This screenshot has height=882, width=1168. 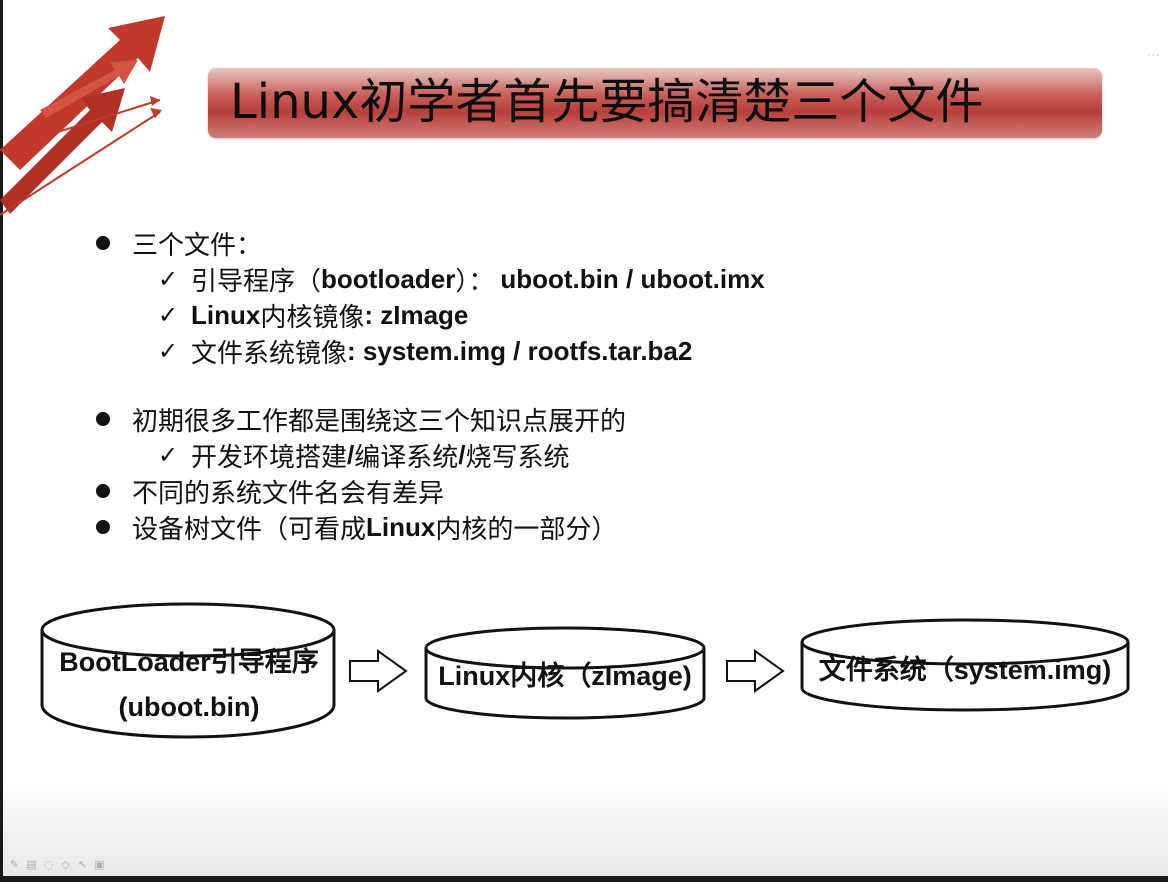 I want to click on sub-text: 文件系统镜像, so click(x=269, y=353).